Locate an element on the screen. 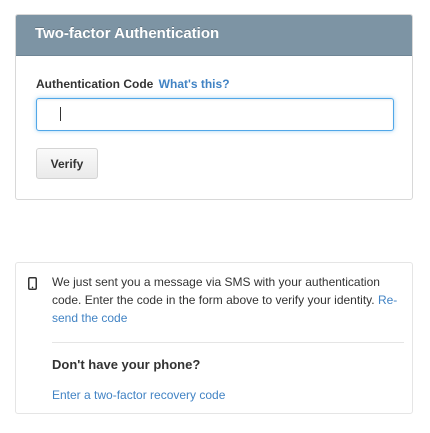 This screenshot has width=430, height=433. card-header-title: Two-factor Authentication is located at coordinates (214, 35).